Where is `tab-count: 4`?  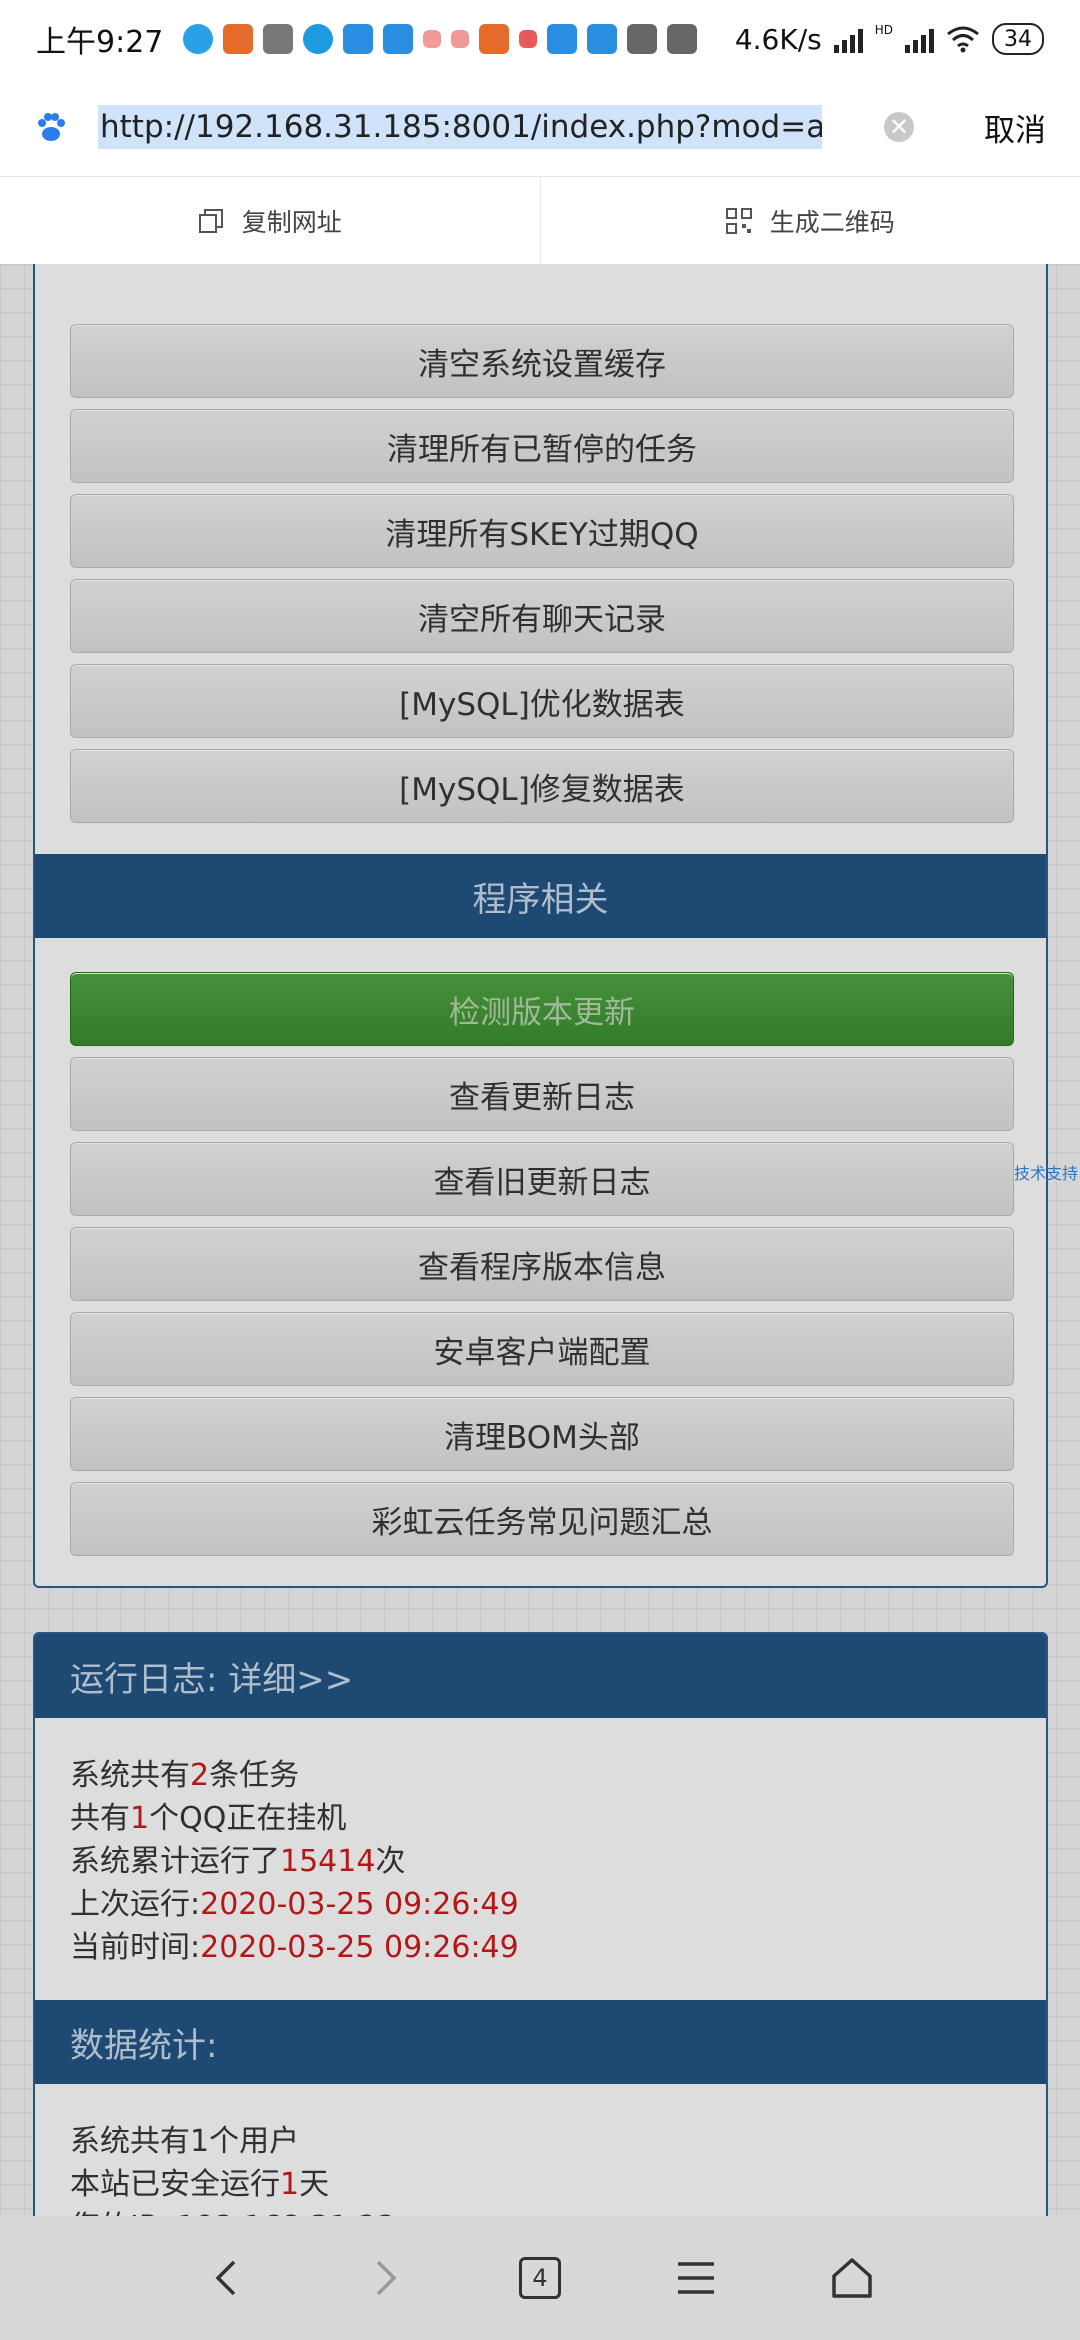 tab-count: 4 is located at coordinates (540, 2278).